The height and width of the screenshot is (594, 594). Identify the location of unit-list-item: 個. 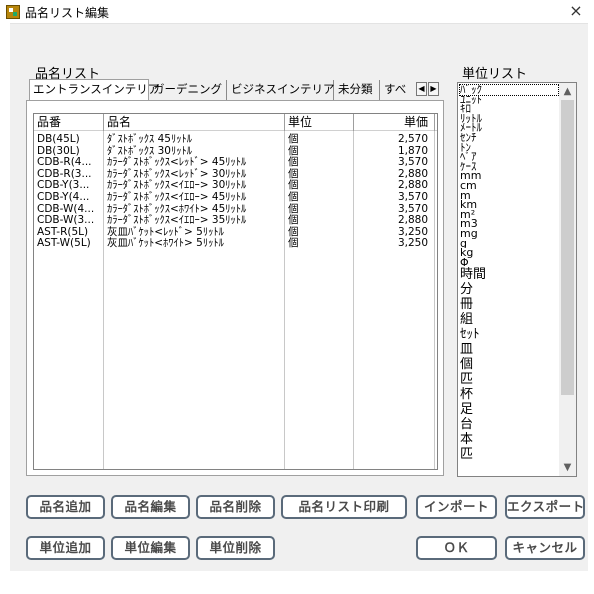
(510, 364).